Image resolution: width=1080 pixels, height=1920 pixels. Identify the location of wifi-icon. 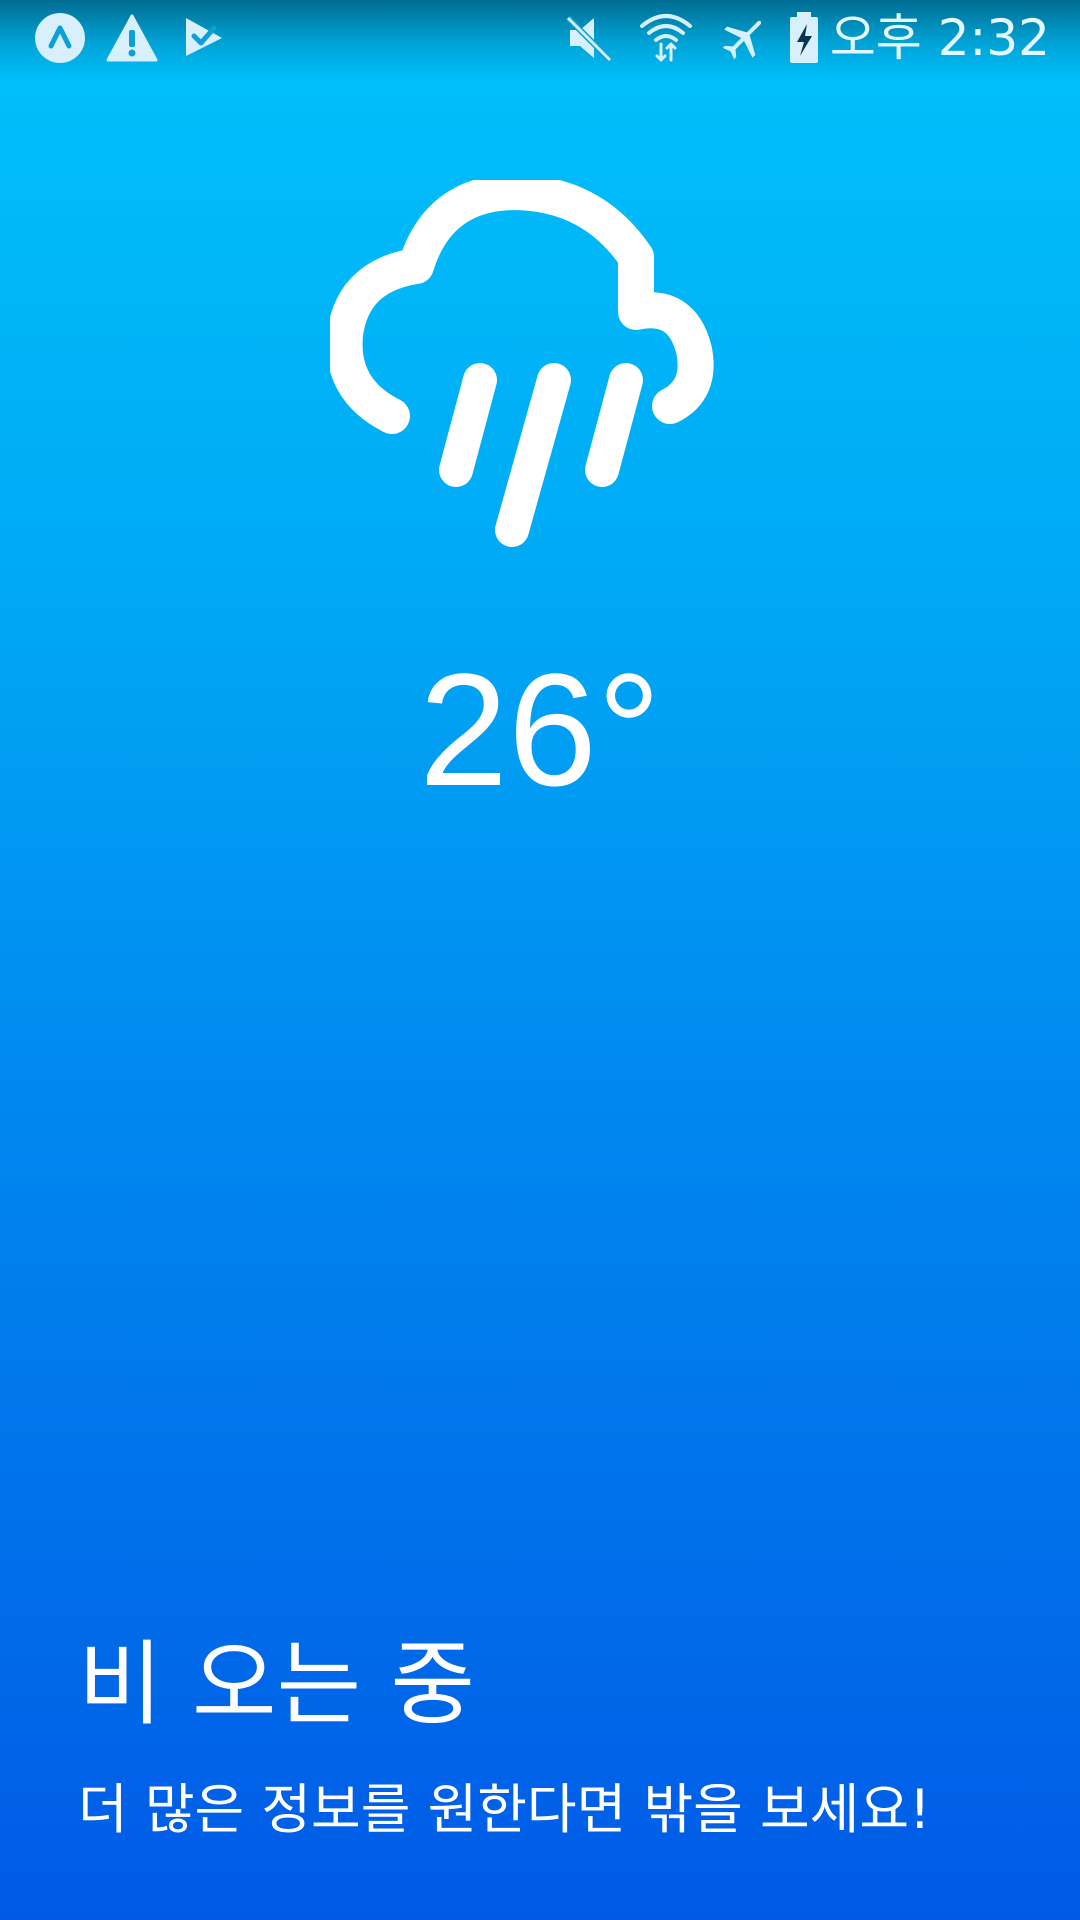
(666, 38).